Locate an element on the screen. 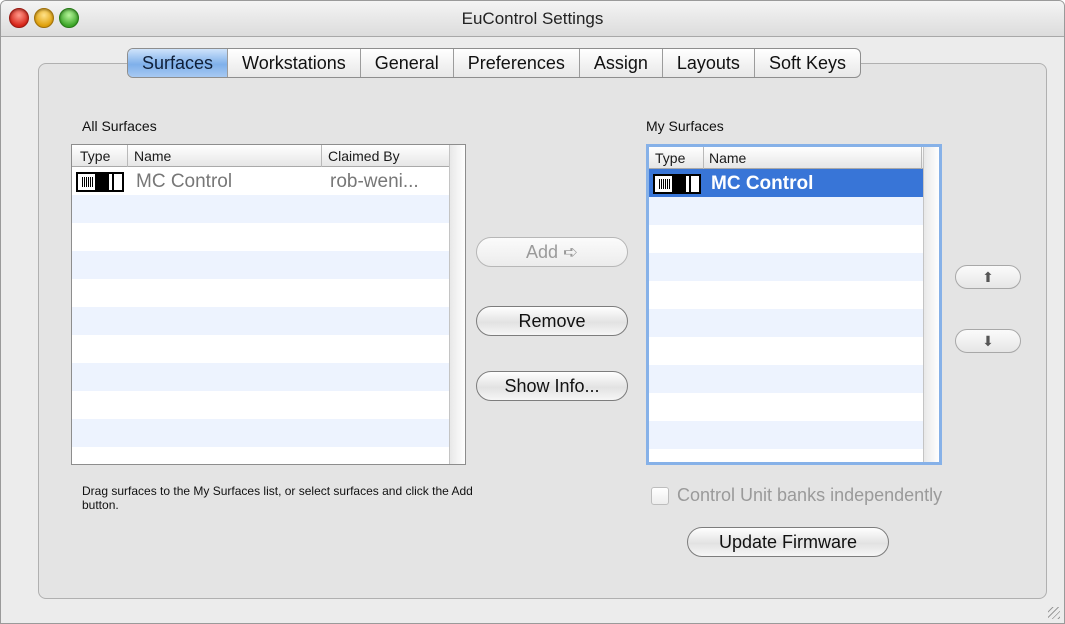  all-surfaces-header: Type Name Claimed By is located at coordinates (260, 156).